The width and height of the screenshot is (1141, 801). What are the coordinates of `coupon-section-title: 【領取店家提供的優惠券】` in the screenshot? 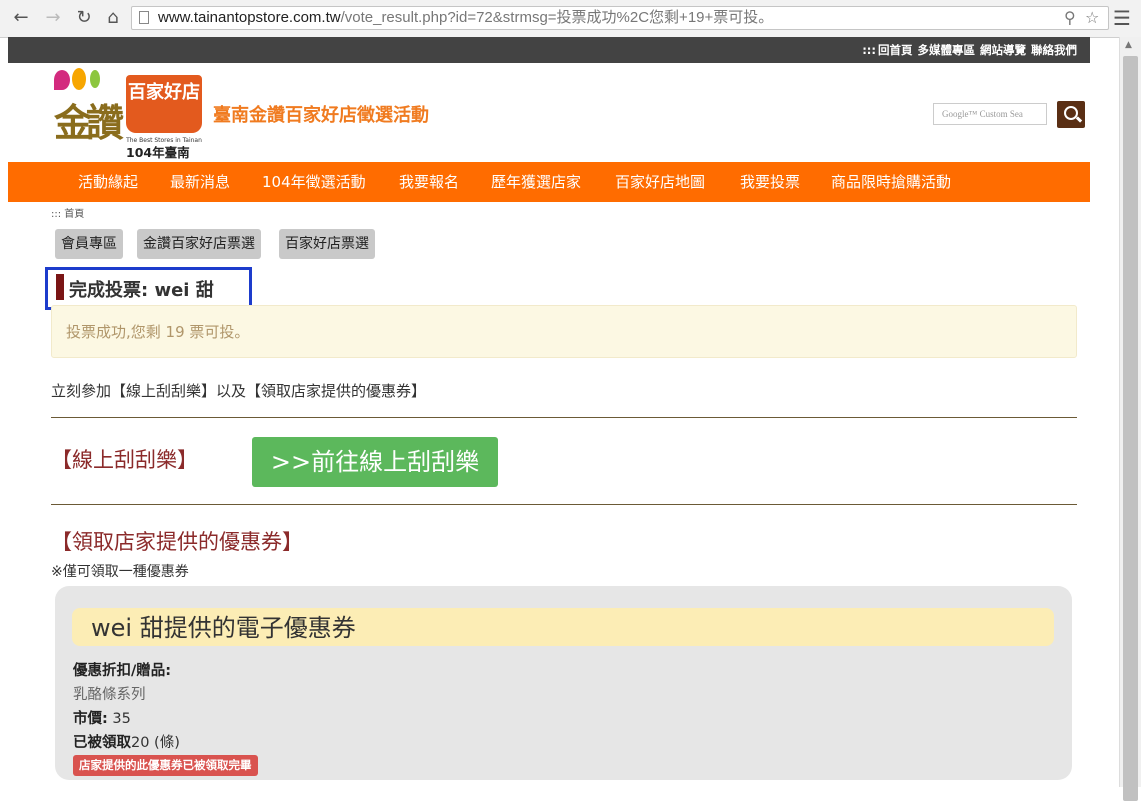 It's located at (177, 542).